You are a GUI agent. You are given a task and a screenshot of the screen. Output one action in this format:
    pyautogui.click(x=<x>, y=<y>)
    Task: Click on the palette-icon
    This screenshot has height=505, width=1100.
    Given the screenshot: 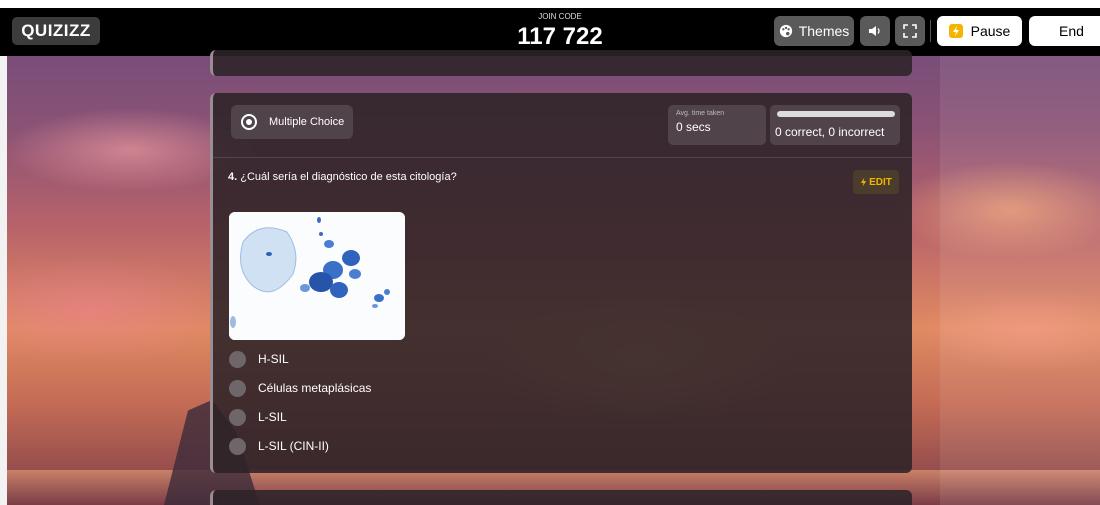 What is the action you would take?
    pyautogui.click(x=785, y=31)
    